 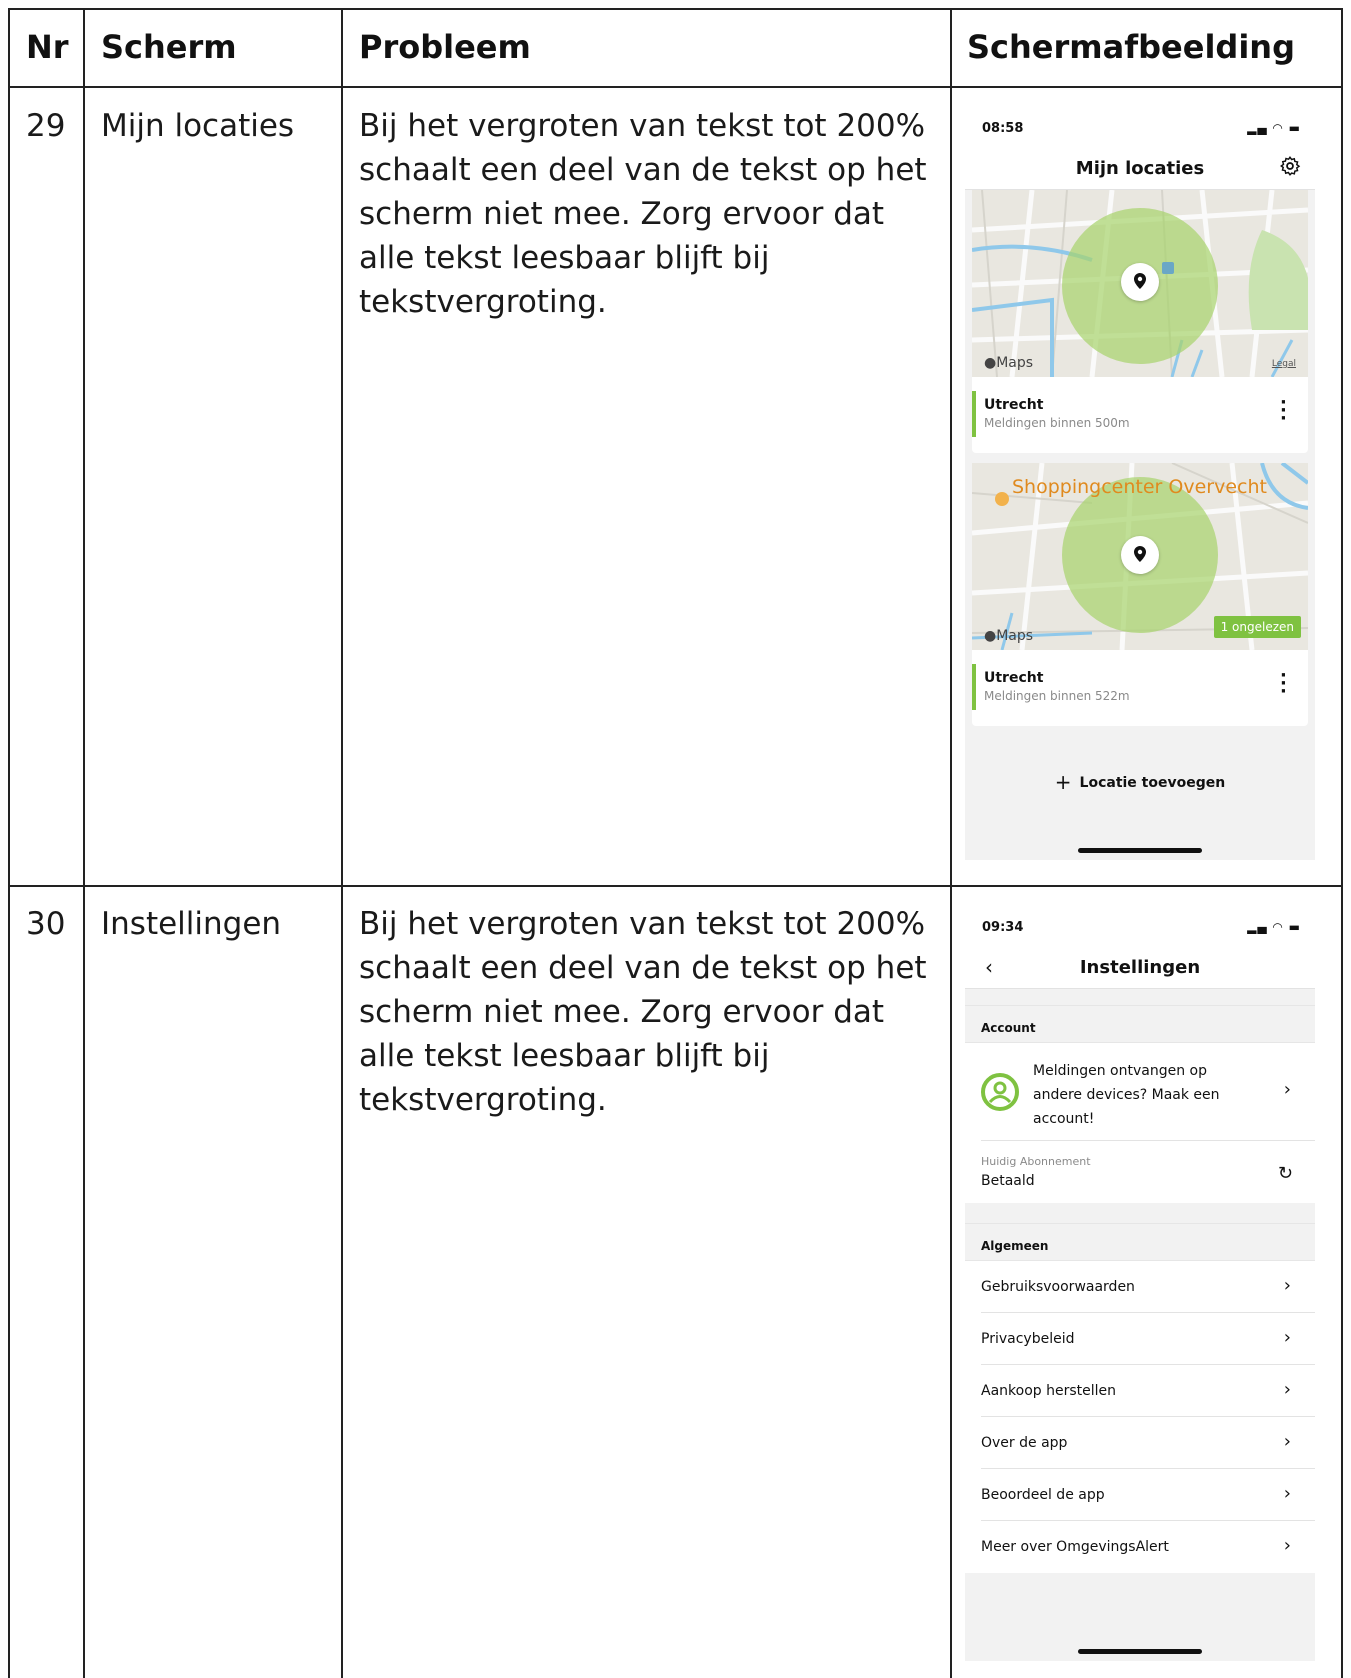 What do you see at coordinates (1342, 843) in the screenshot?
I see `table-border-right` at bounding box center [1342, 843].